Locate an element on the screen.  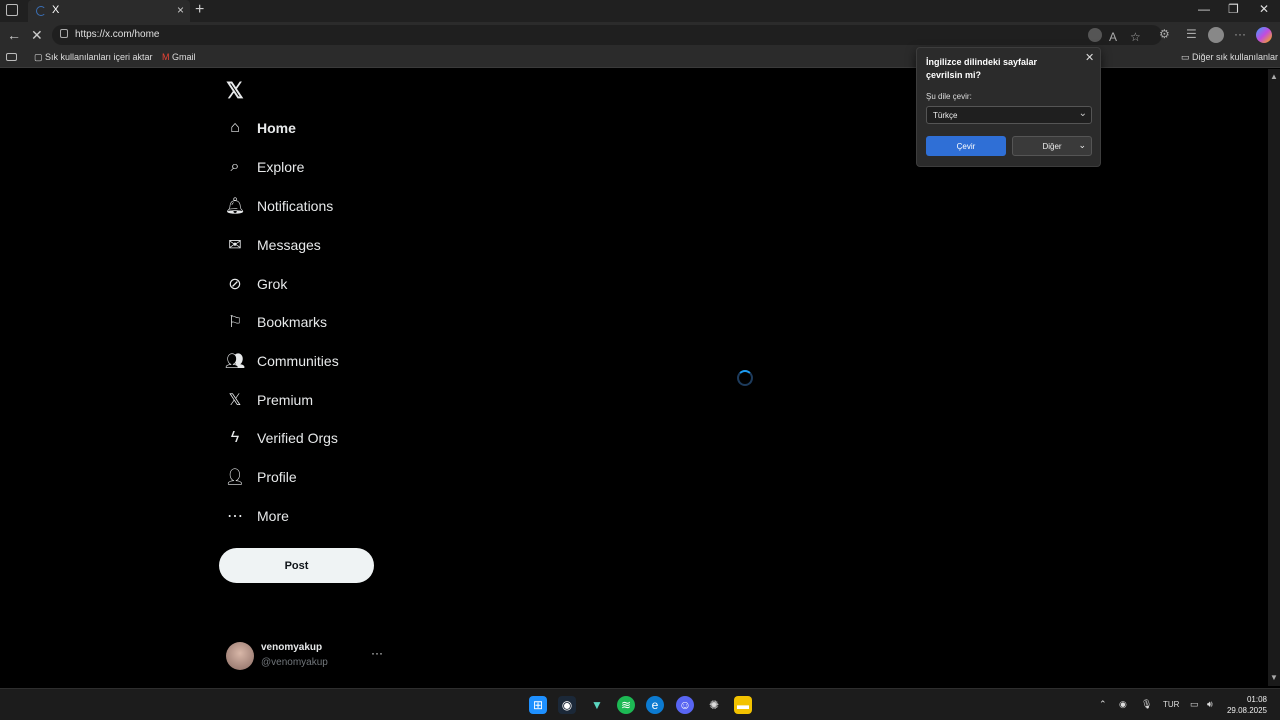
translate-other-label: Diğer is located at coordinates (1052, 146).